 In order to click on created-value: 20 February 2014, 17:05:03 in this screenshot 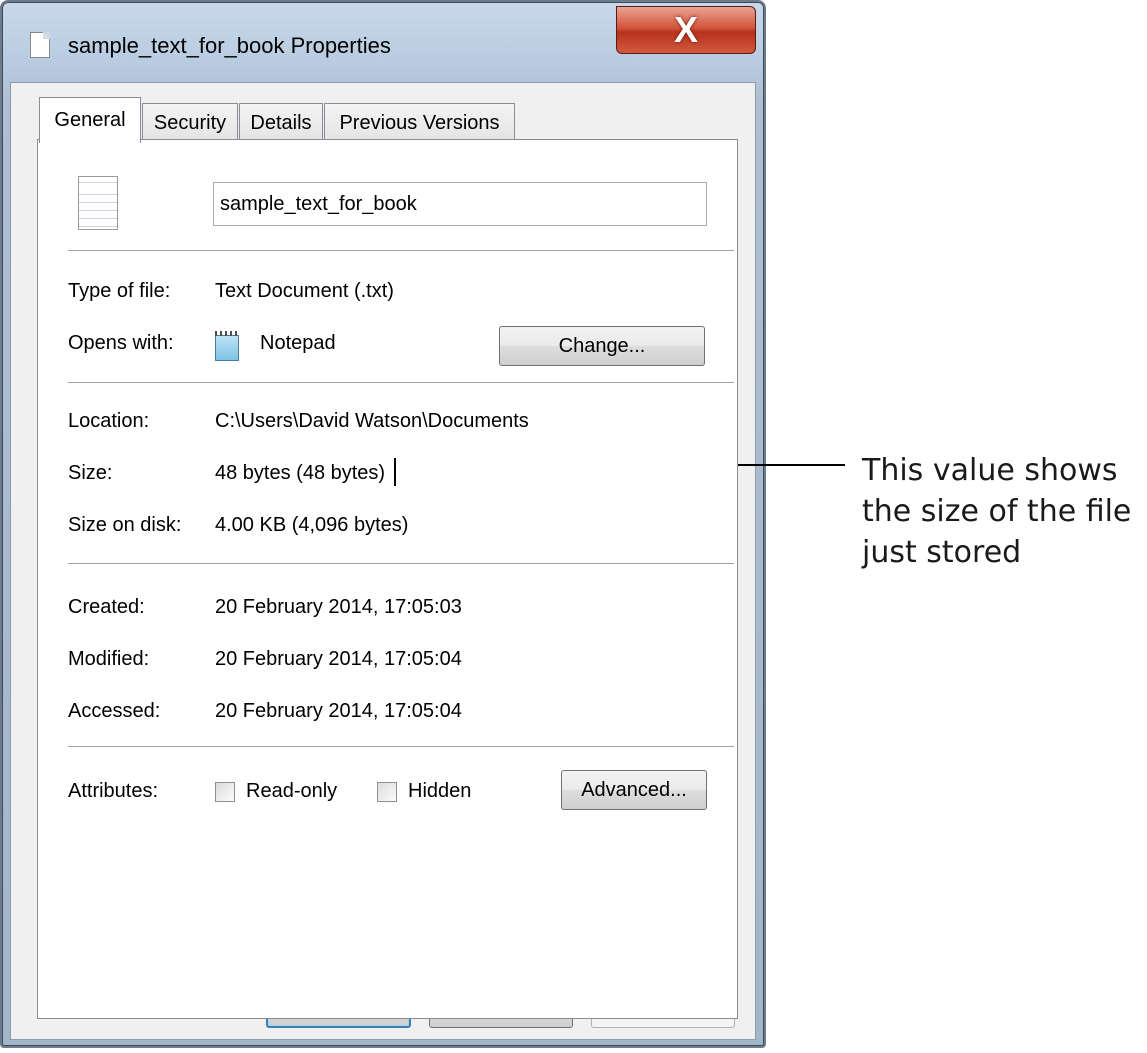, I will do `click(338, 607)`.